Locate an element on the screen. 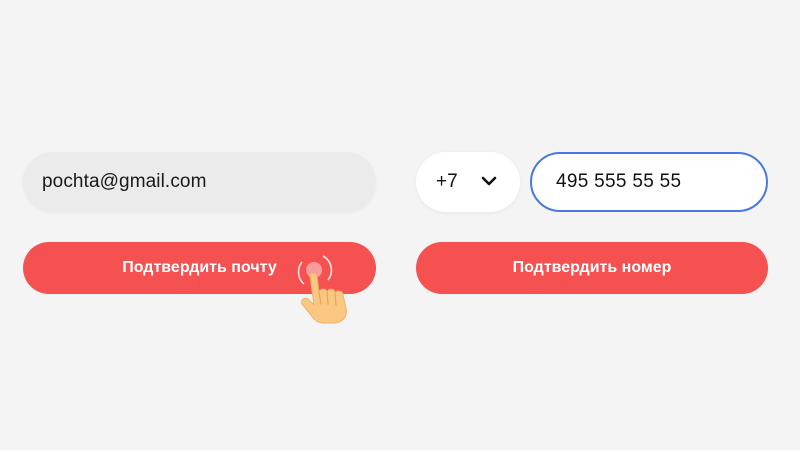  phone-value: 495 555 55 55 is located at coordinates (619, 181).